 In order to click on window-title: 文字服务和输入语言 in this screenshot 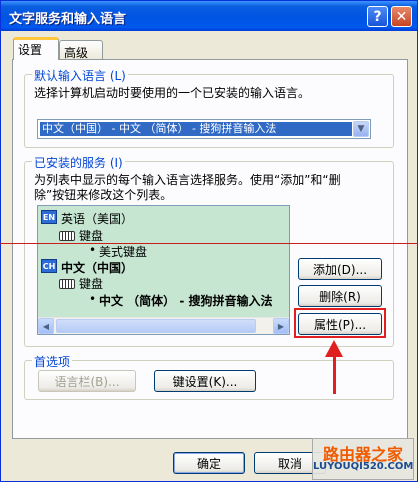, I will do `click(68, 19)`.